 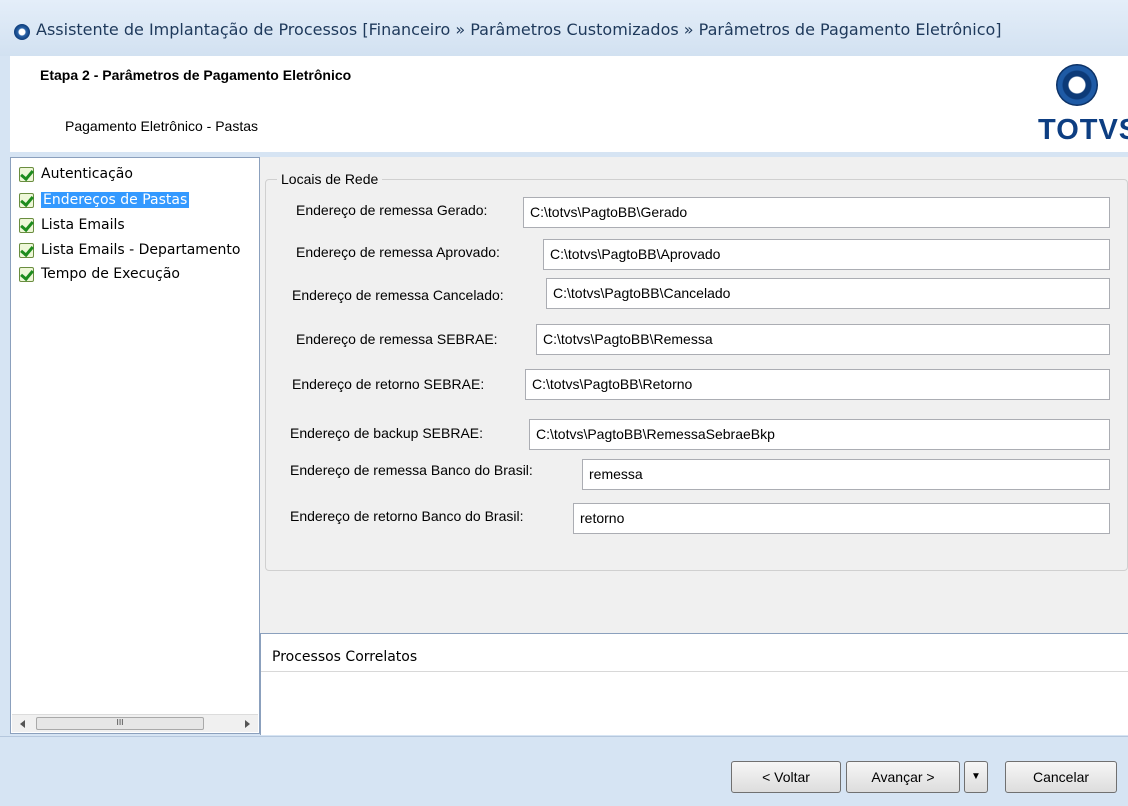 I want to click on scroll-left-arrow-icon, so click(x=22, y=724).